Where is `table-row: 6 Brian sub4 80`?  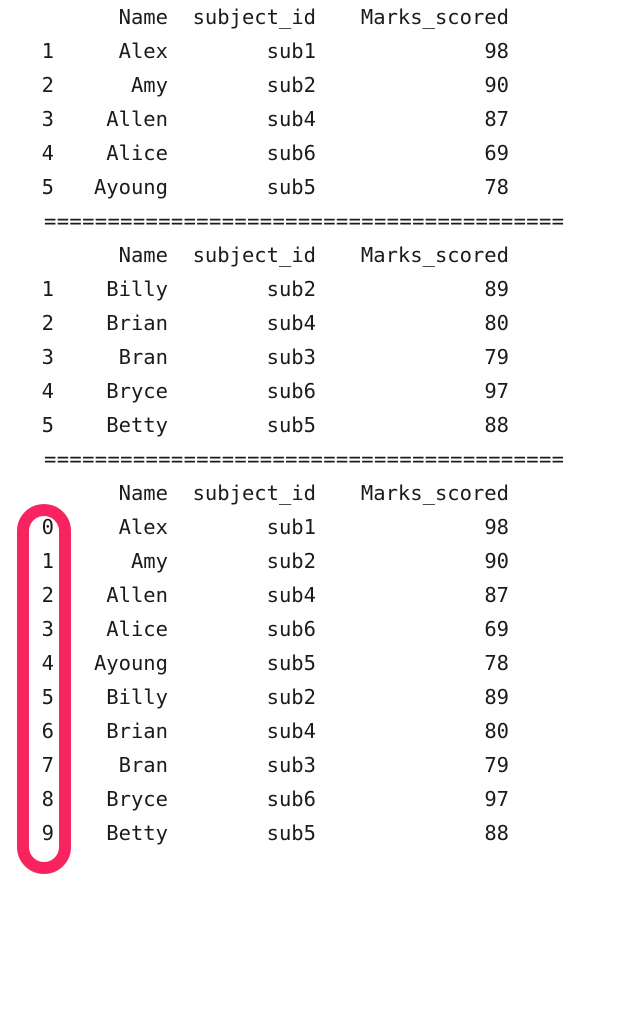 table-row: 6 Brian sub4 80 is located at coordinates (312, 731).